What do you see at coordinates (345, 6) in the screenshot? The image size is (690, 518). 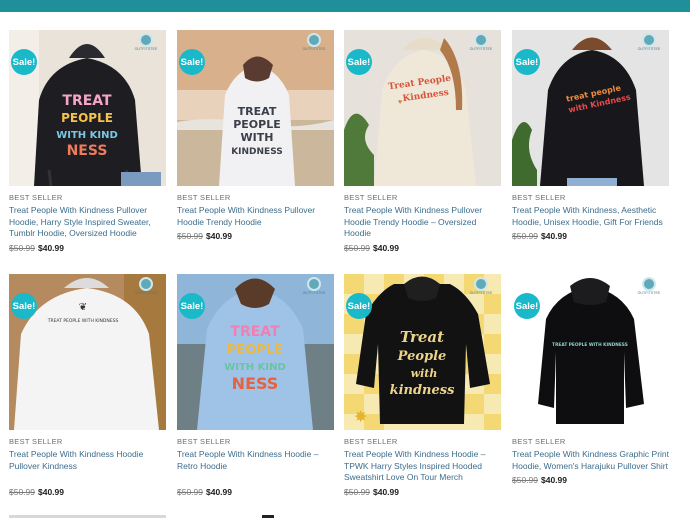 I see `top-bar` at bounding box center [345, 6].